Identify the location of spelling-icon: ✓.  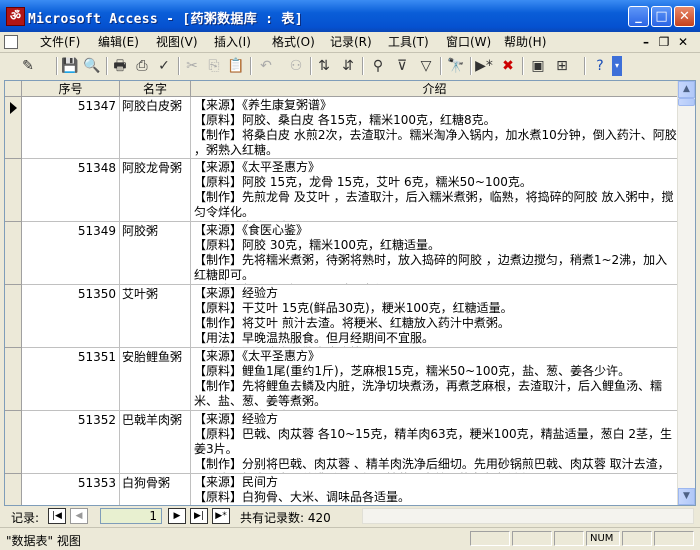
(164, 66).